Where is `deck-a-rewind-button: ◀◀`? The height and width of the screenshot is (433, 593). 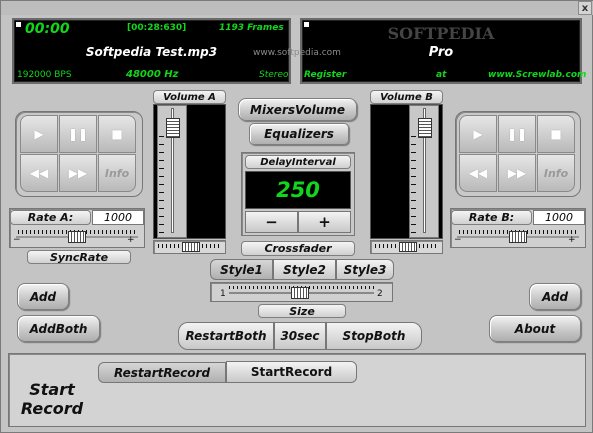 deck-a-rewind-button: ◀◀ is located at coordinates (39, 173).